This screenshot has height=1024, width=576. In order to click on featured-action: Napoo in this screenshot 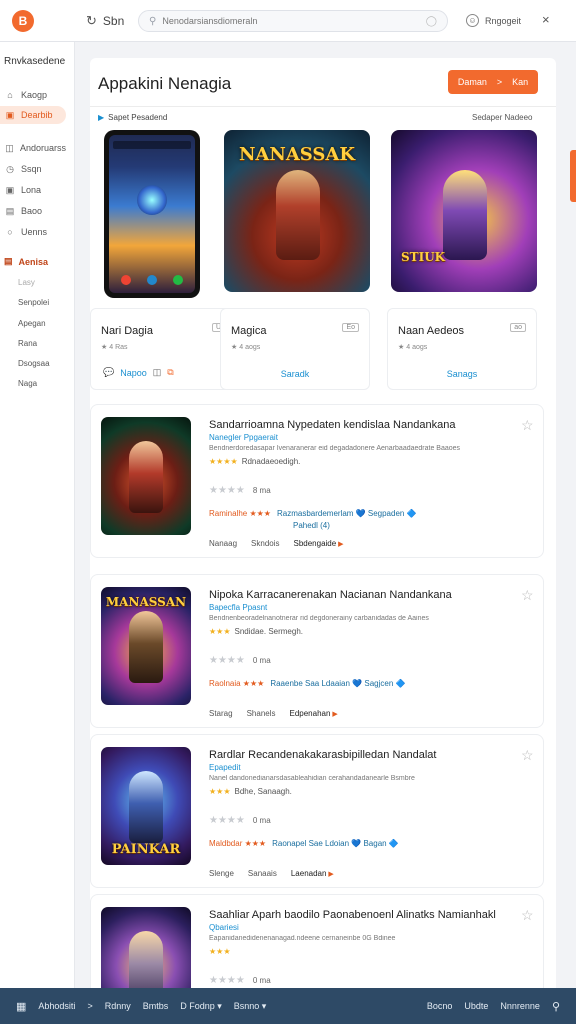, I will do `click(133, 373)`.